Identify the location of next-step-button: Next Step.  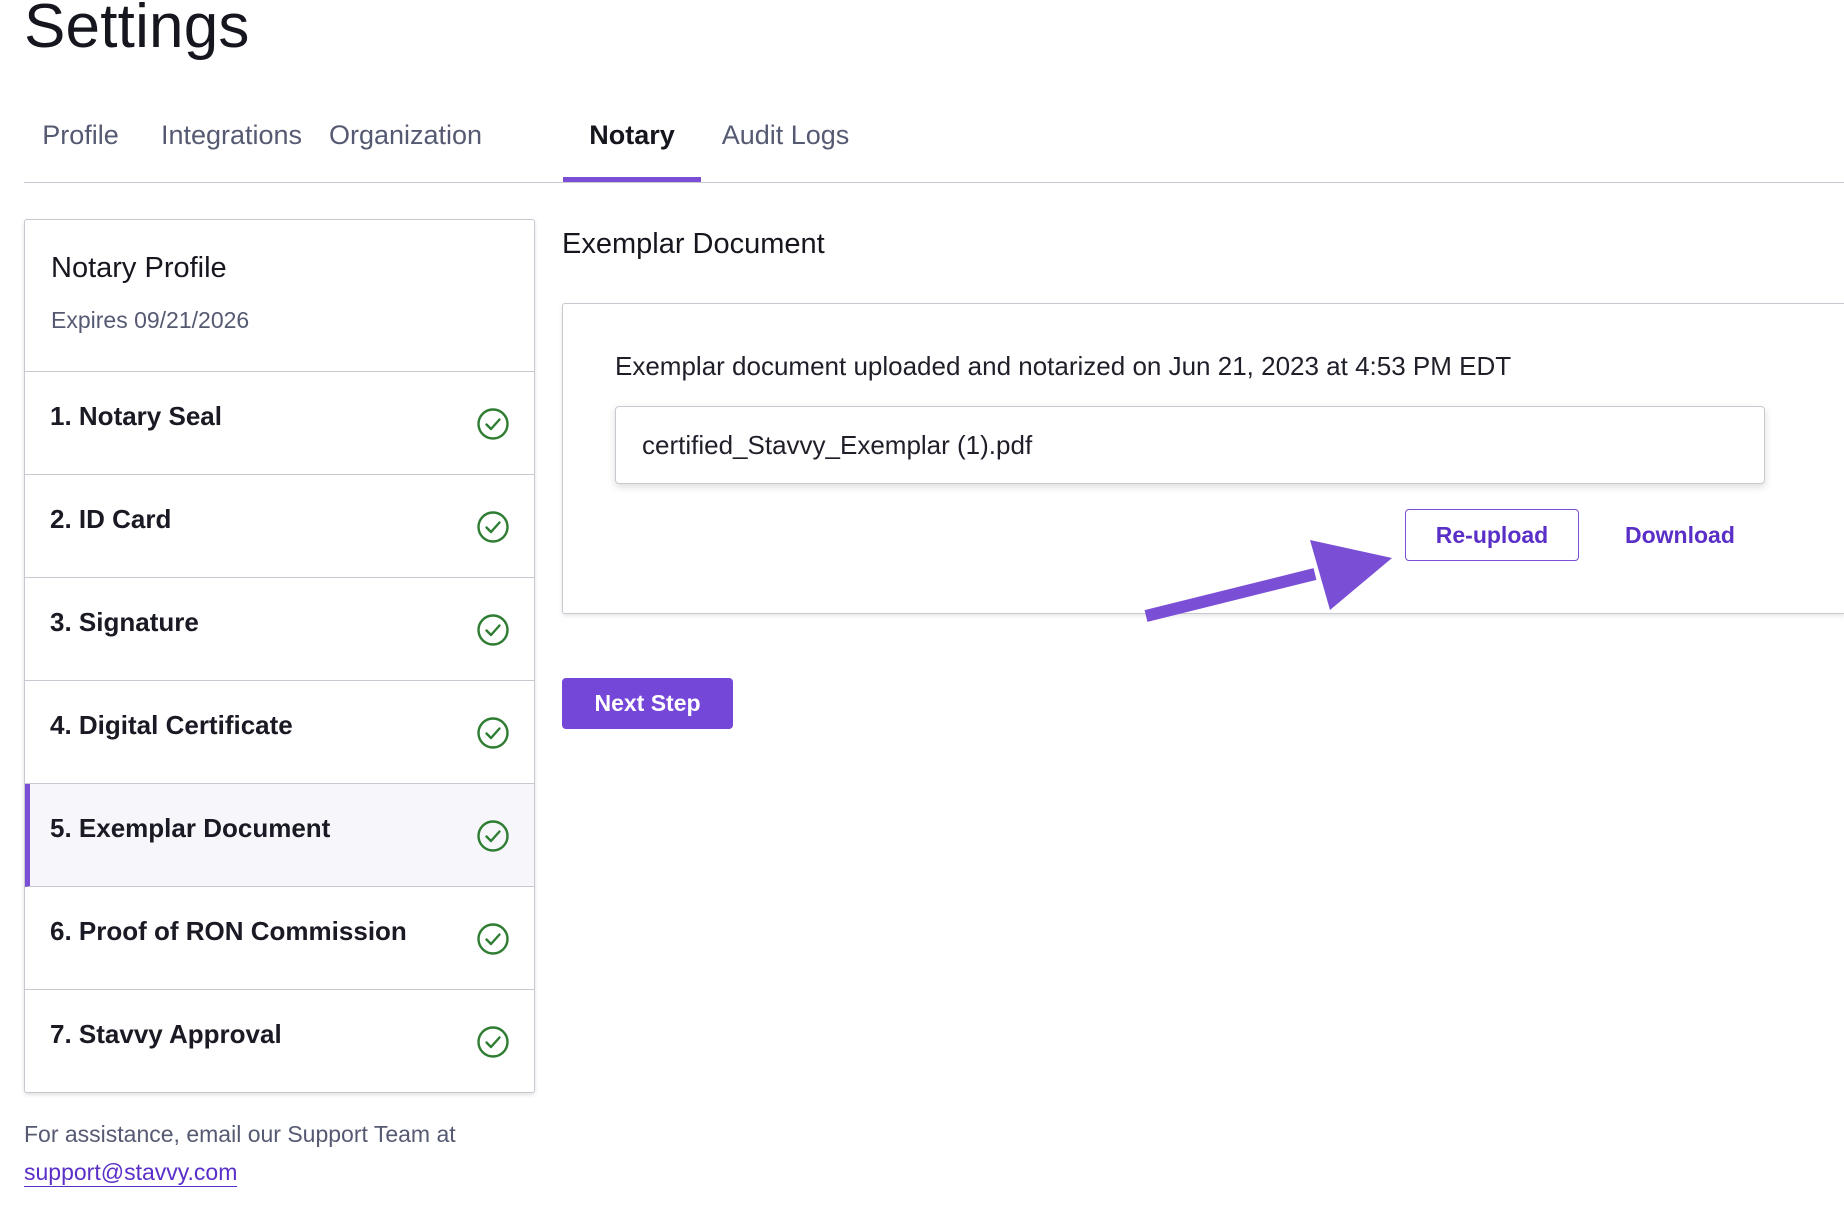
(647, 703).